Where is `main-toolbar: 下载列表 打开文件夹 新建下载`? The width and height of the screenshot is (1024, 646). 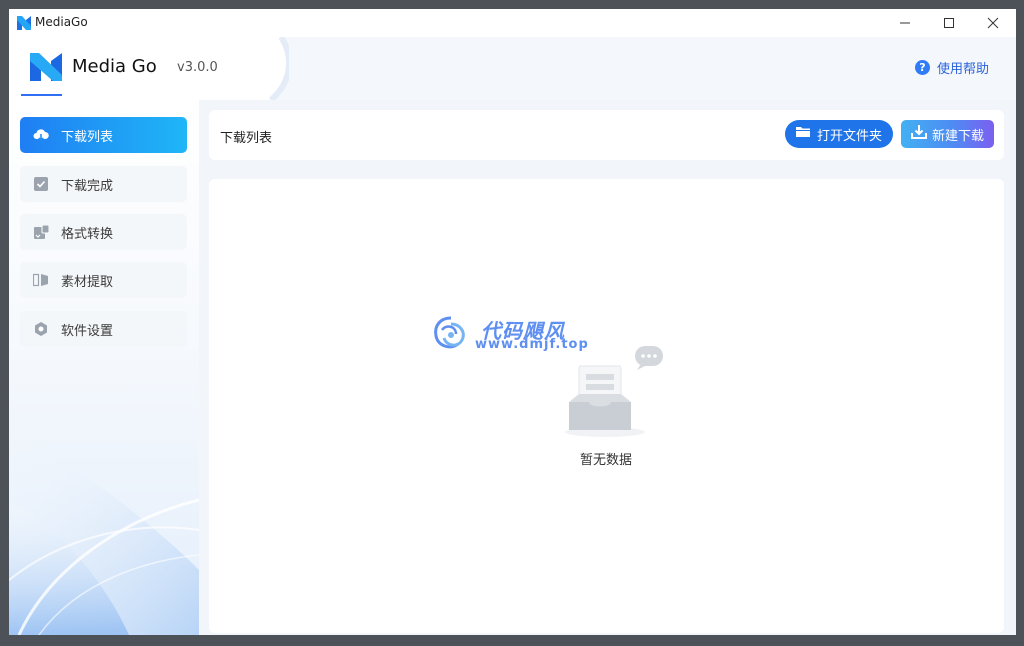 main-toolbar: 下载列表 打开文件夹 新建下载 is located at coordinates (606, 135).